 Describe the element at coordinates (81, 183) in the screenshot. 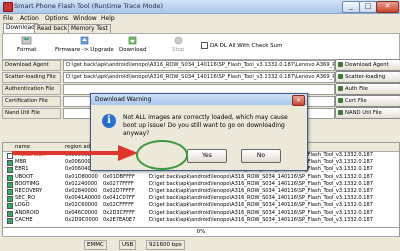

I see `cell-addr: 0x02240000` at that location.